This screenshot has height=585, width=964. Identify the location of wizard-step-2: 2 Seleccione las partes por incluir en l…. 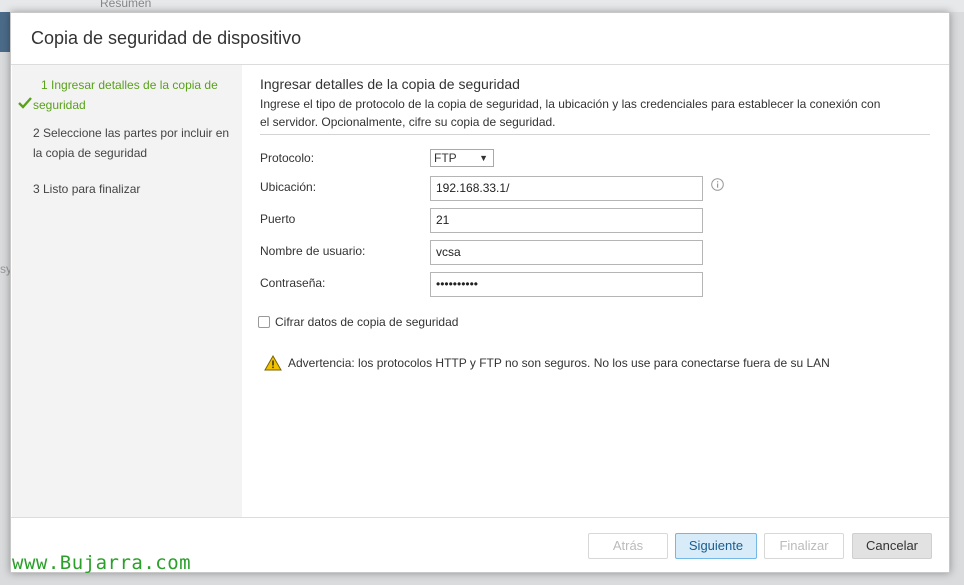
(133, 143).